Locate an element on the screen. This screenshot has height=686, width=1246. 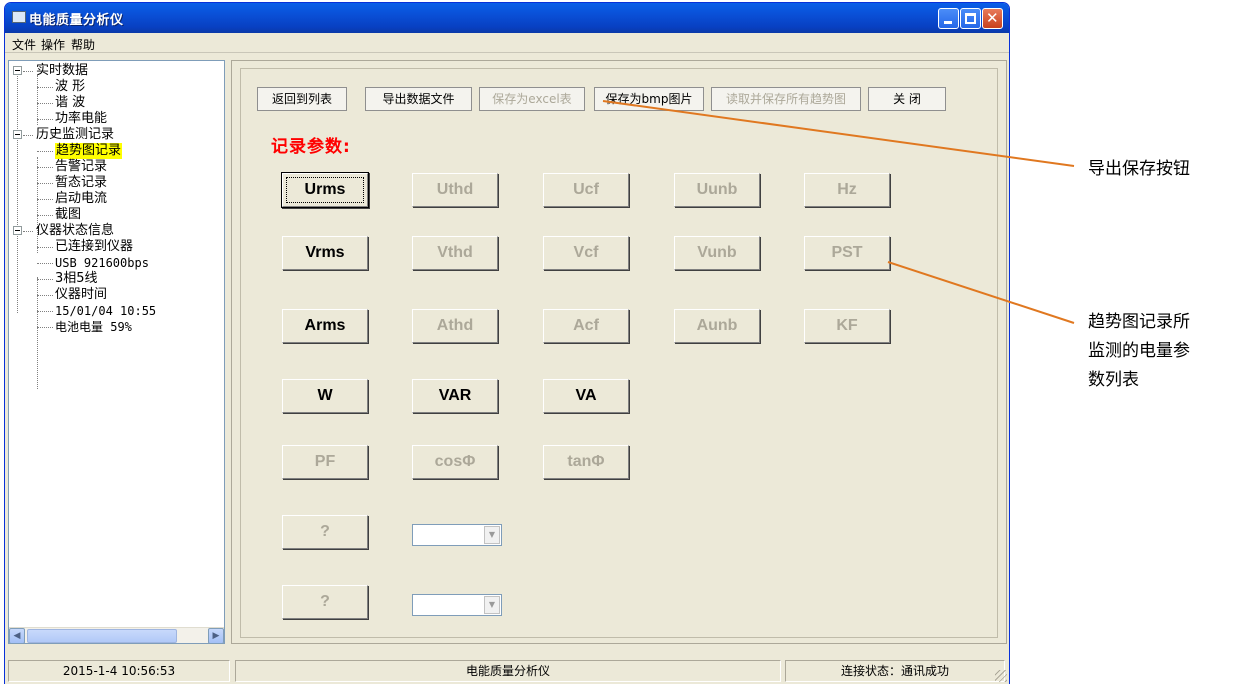
tree-item-time-value: 15/01/04 10:55 is located at coordinates (116, 311).